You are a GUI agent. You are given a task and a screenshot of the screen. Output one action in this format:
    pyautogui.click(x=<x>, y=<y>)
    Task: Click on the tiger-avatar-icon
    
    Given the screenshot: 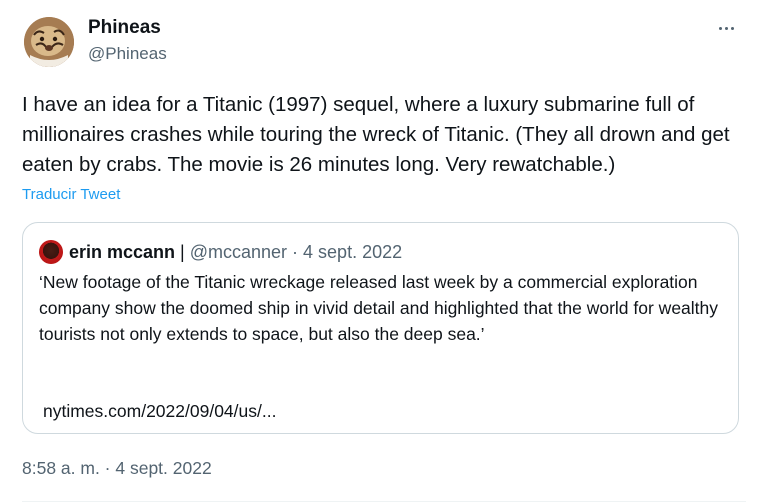 What is the action you would take?
    pyautogui.click(x=49, y=42)
    